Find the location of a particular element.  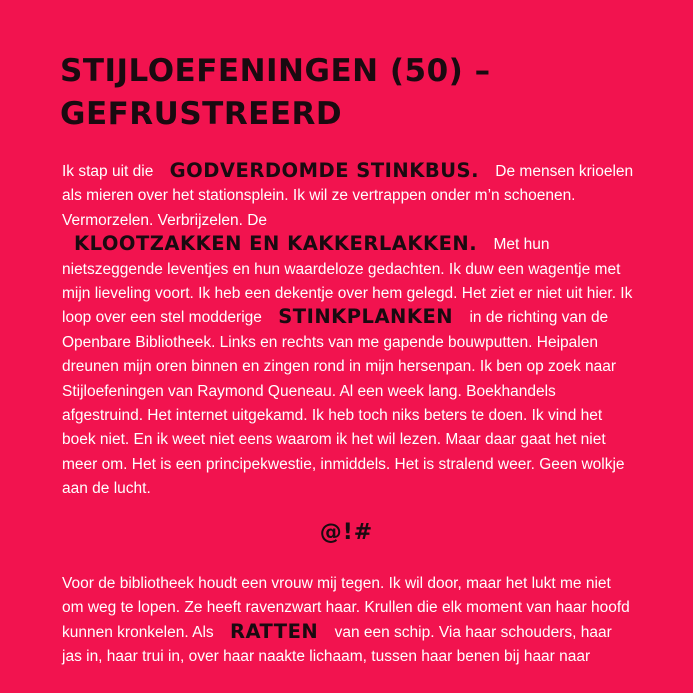

emphasis-word-3: stinkplanken is located at coordinates (366, 317).